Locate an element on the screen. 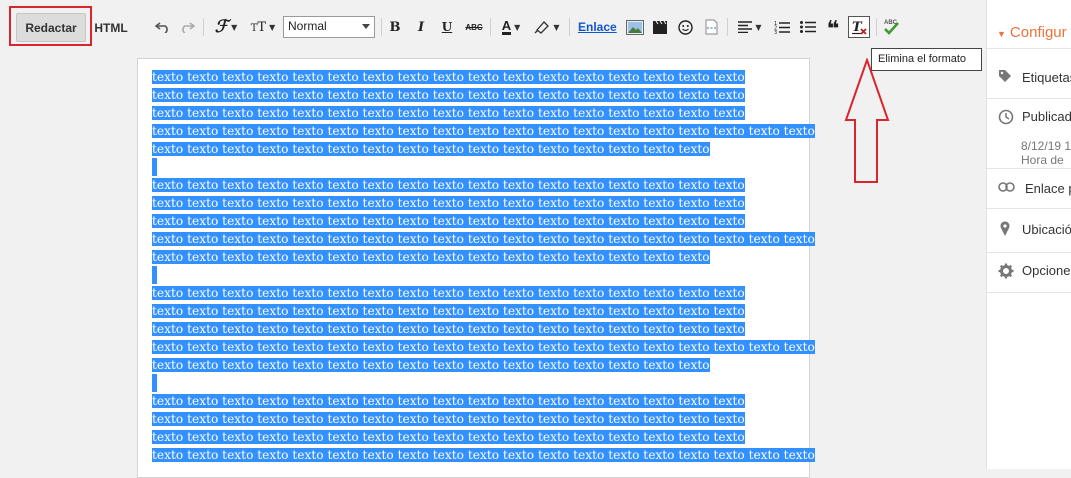  strikethrough-button: ABC is located at coordinates (474, 27).